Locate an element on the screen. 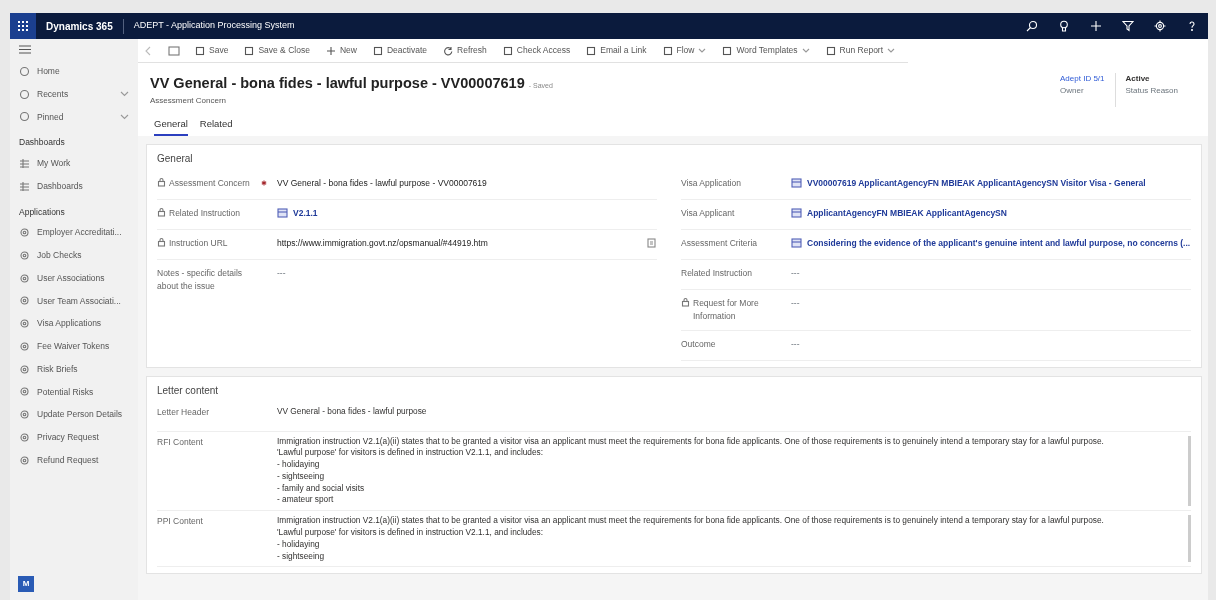  header-label: Owner is located at coordinates (1072, 91).